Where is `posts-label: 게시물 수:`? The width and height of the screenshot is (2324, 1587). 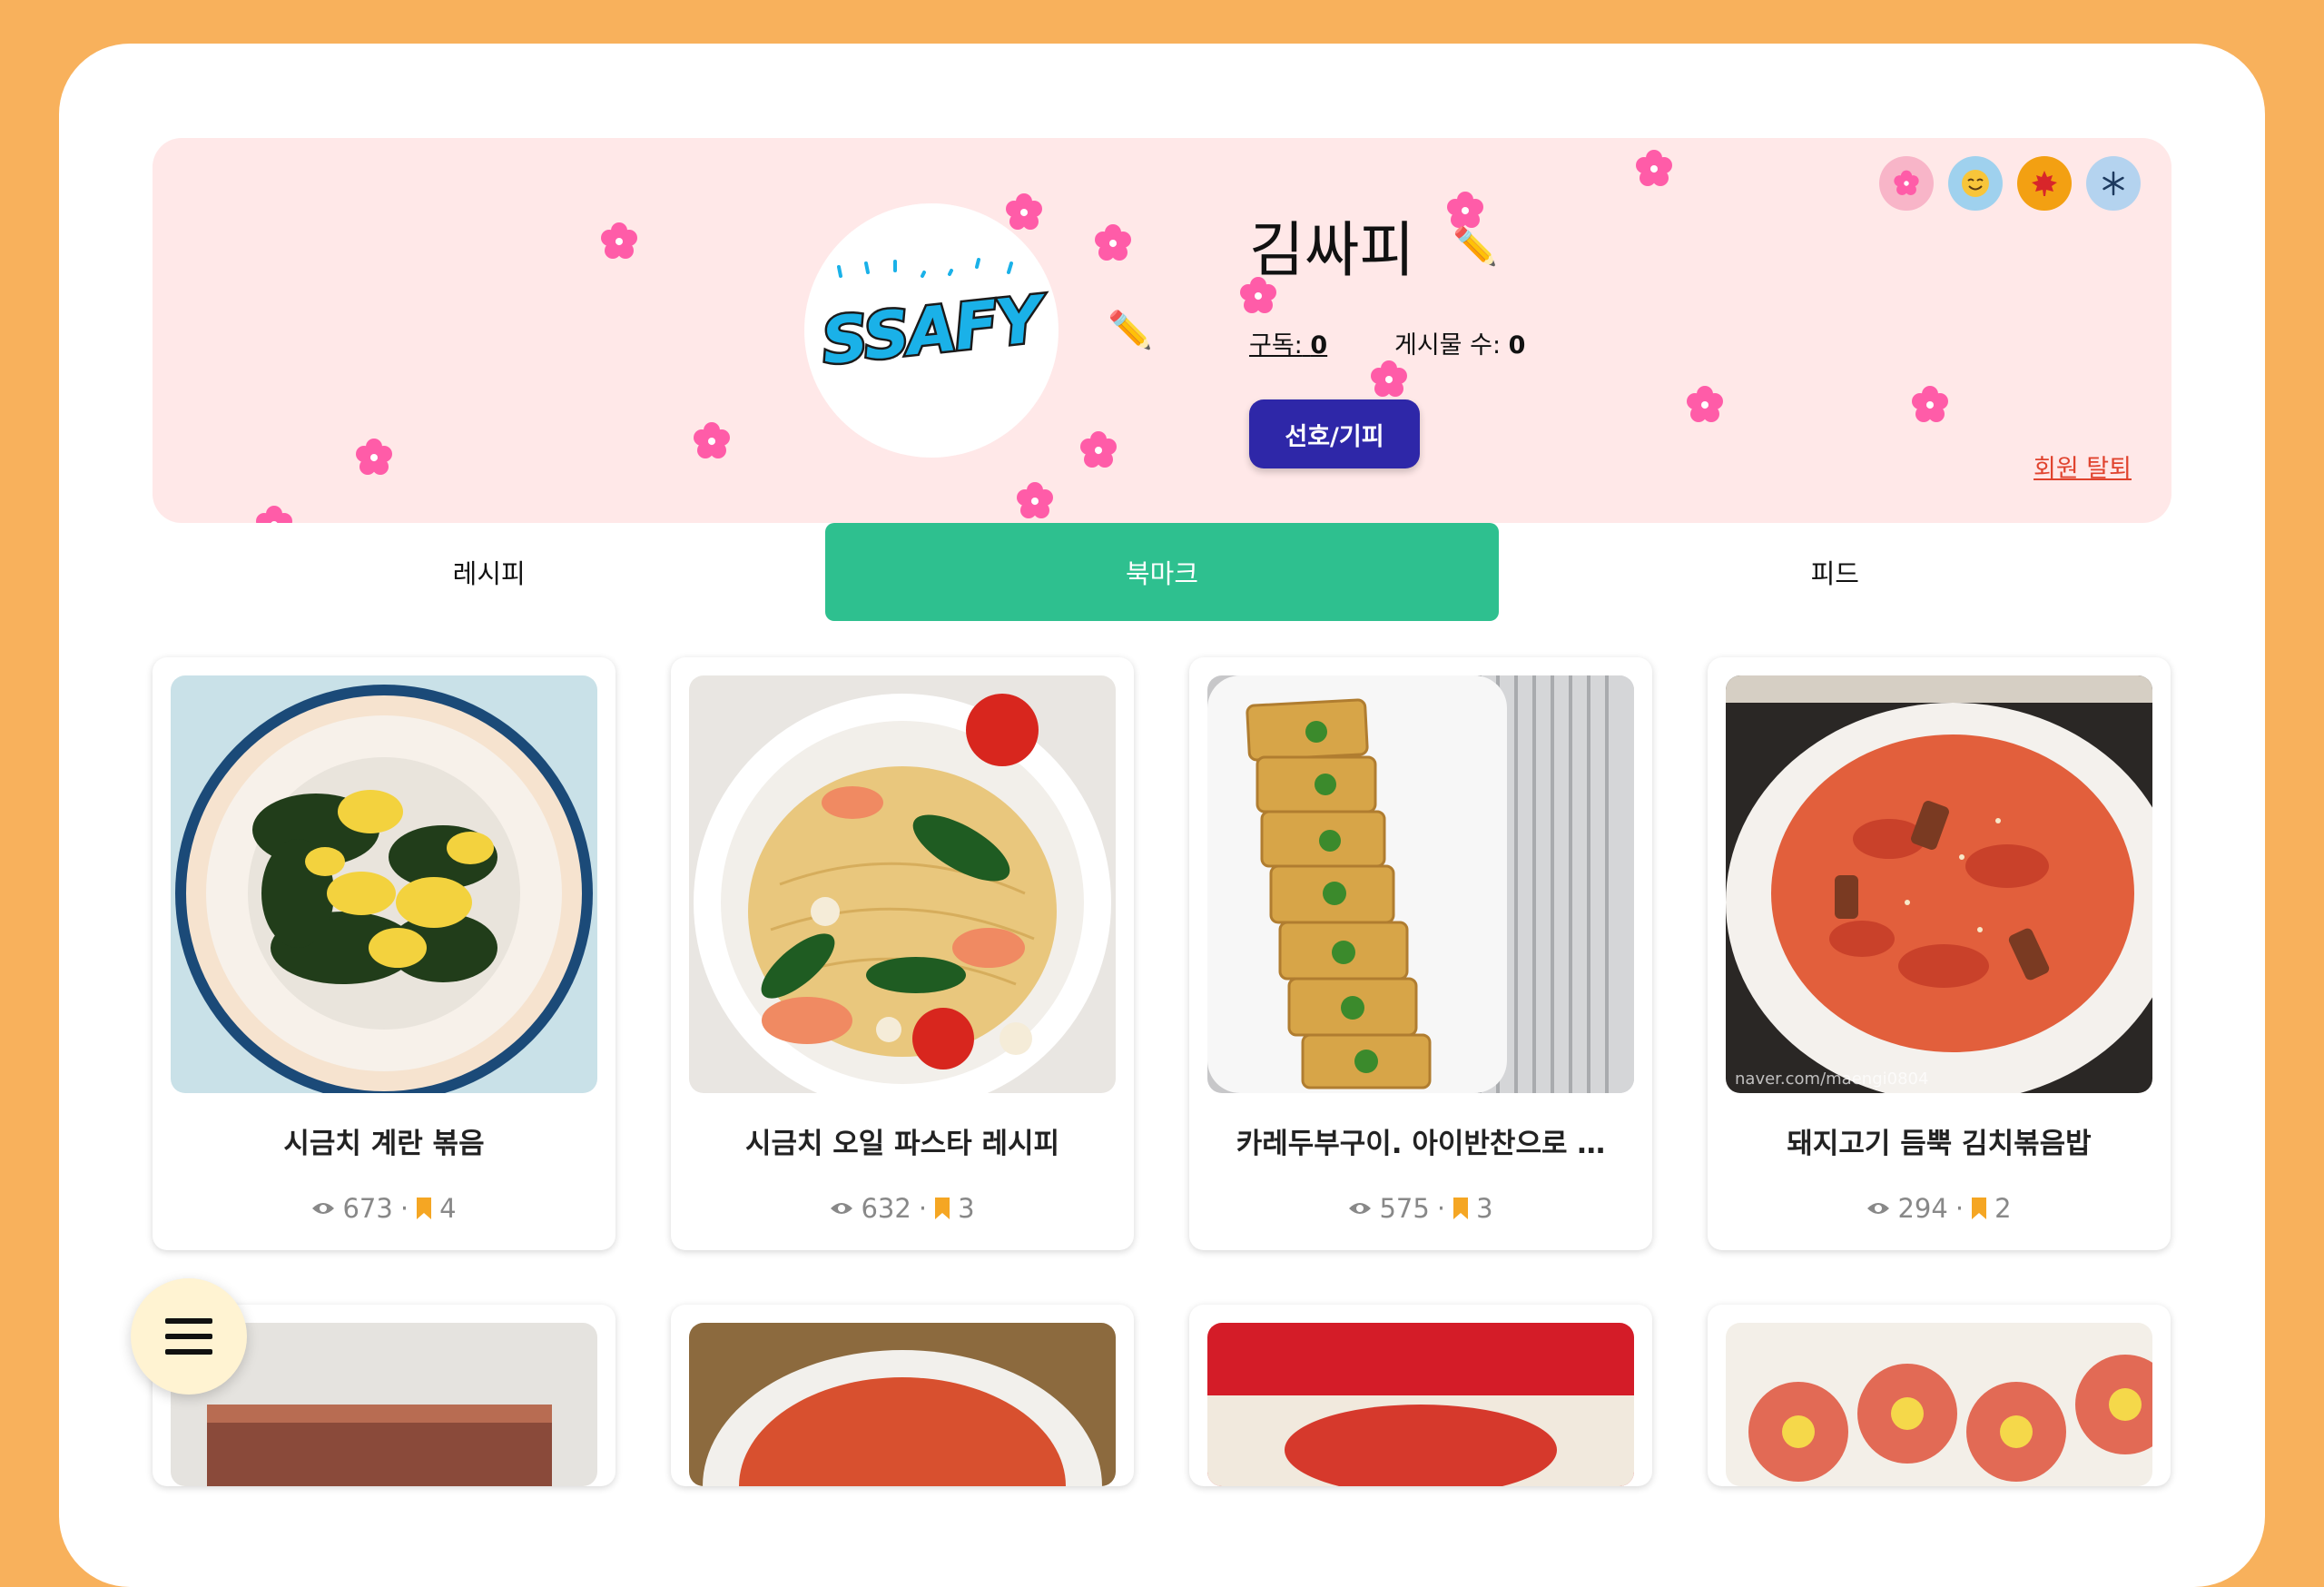 posts-label: 게시물 수: is located at coordinates (1448, 346).